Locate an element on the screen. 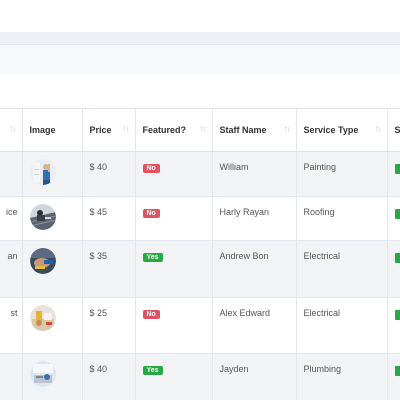  staff-name-cell: William is located at coordinates (254, 174).